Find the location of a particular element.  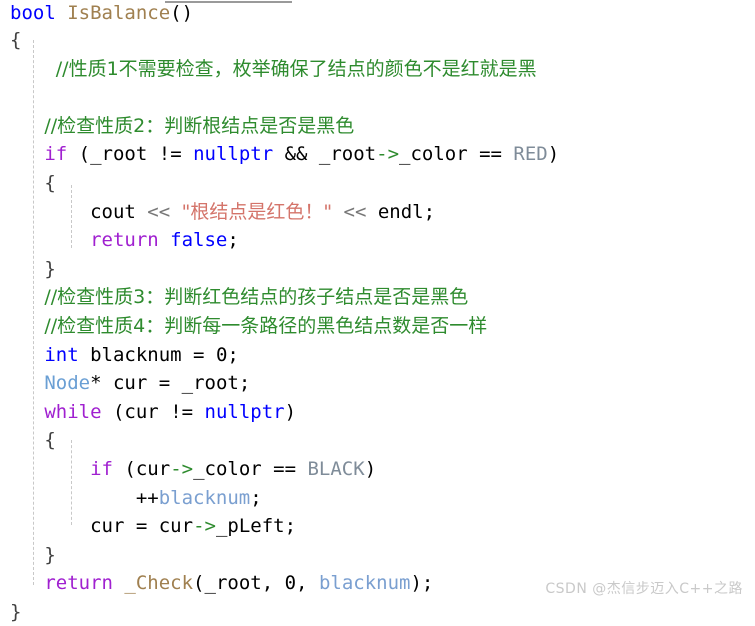

token-control-keyword: while is located at coordinates (73, 411).